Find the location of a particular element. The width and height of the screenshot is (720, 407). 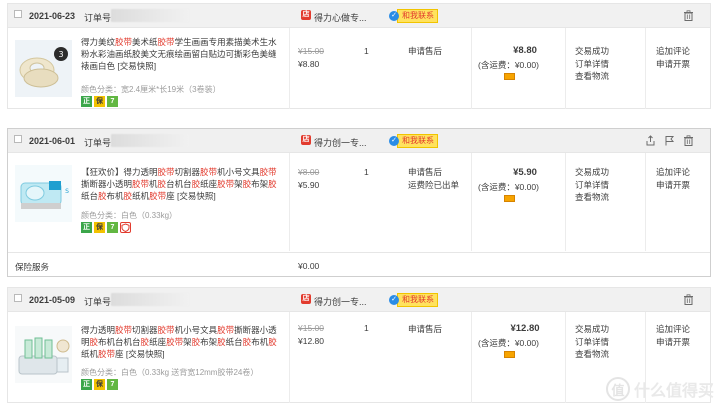

order-header: 2021-05-09 订单号: 店 得力创一专... ✓ 和我联系 is located at coordinates (359, 300).